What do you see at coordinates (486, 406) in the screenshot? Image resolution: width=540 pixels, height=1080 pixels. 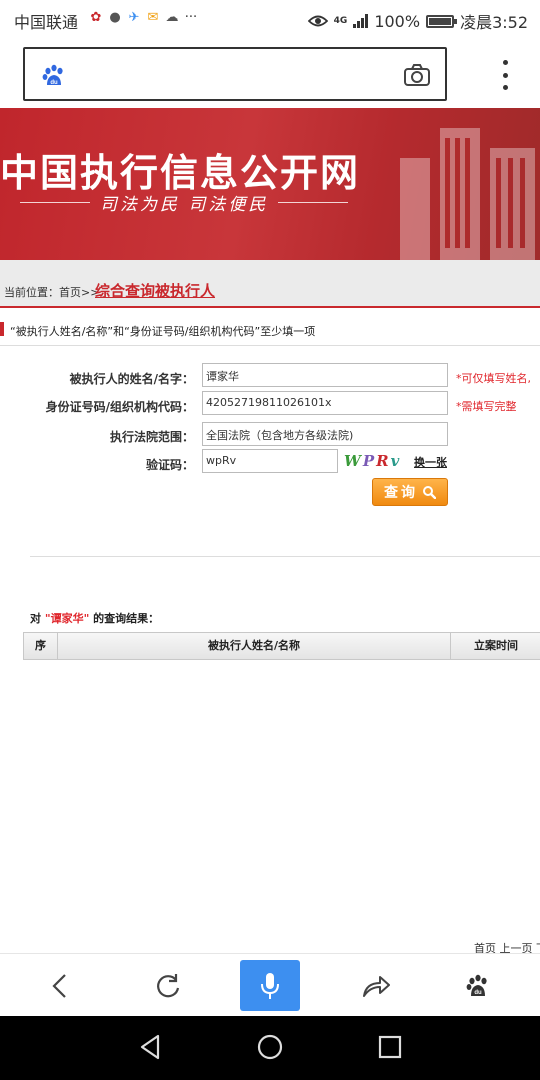 I see `id-note: *需填写完整` at bounding box center [486, 406].